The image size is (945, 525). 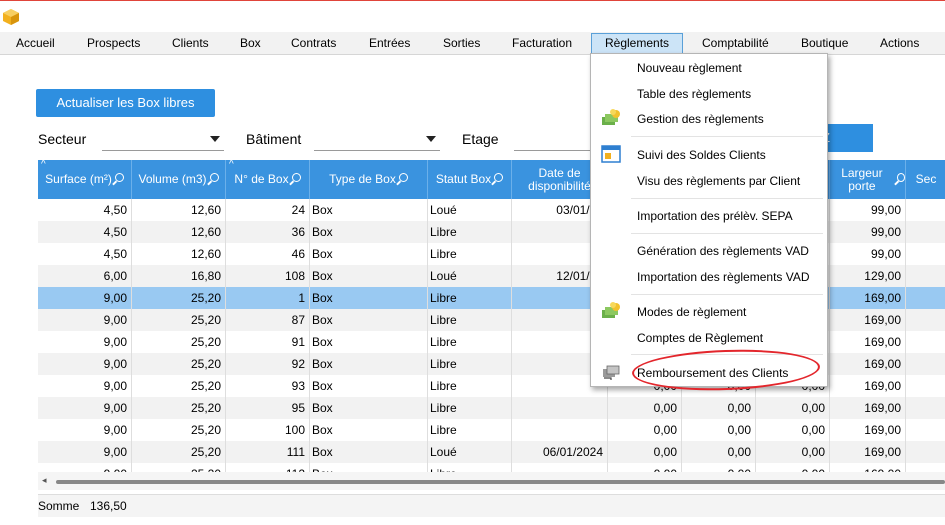 I want to click on menu-item-suivi-soldes: Suivi des Soldes Clients, so click(x=701, y=155).